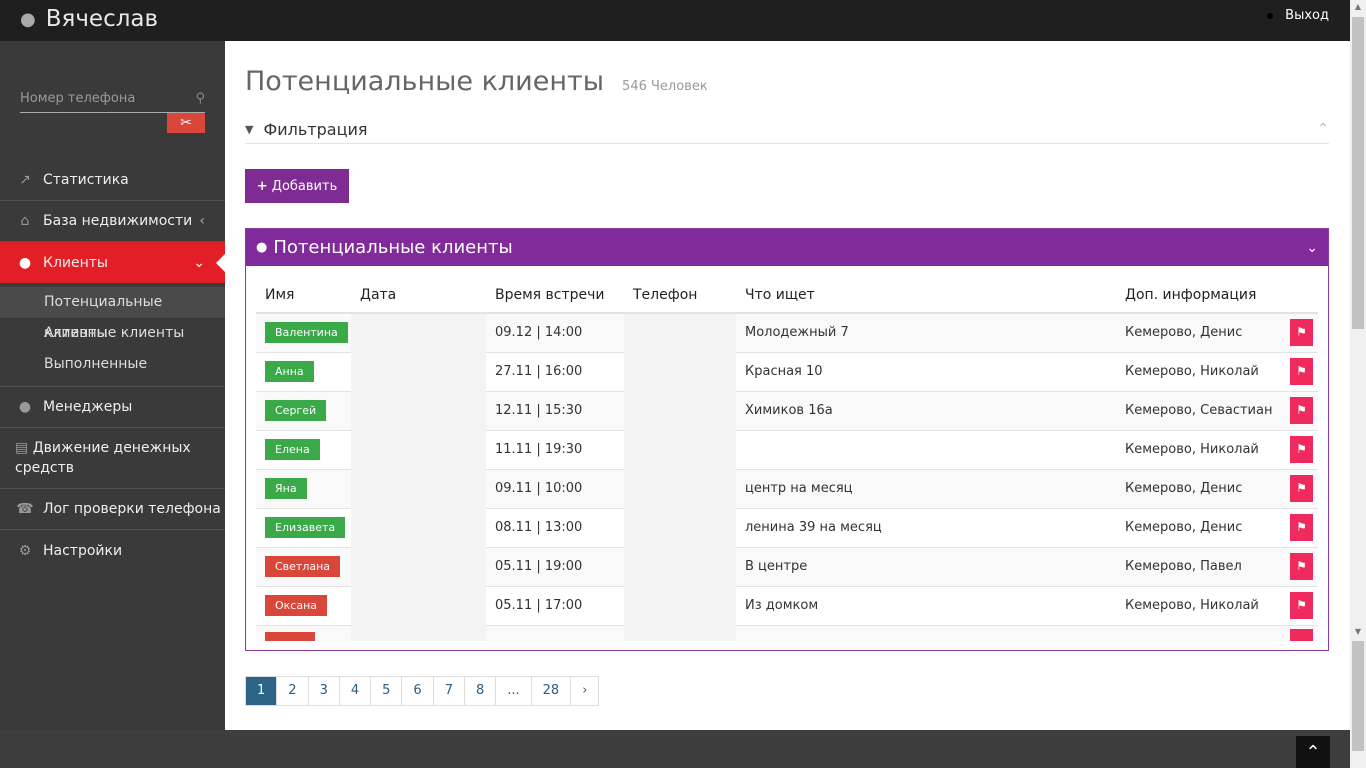 This screenshot has height=770, width=1366. I want to click on scroll-down-icon: ▼, so click(1358, 631).